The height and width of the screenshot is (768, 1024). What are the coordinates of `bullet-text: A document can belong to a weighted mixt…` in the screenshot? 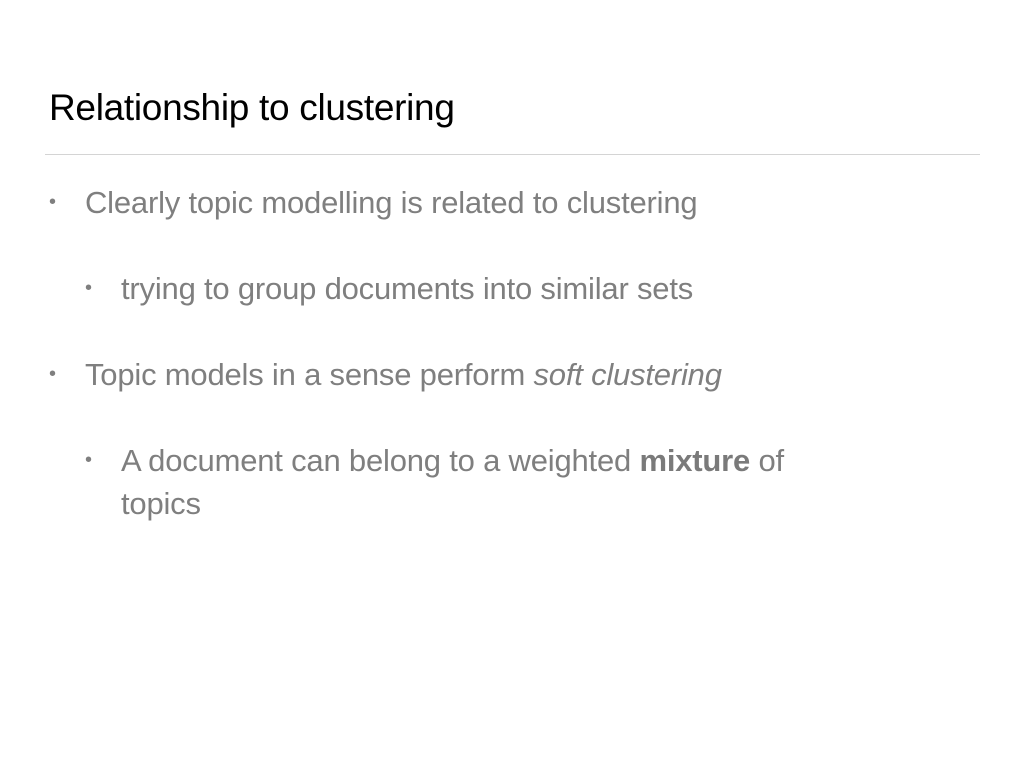 It's located at (452, 460).